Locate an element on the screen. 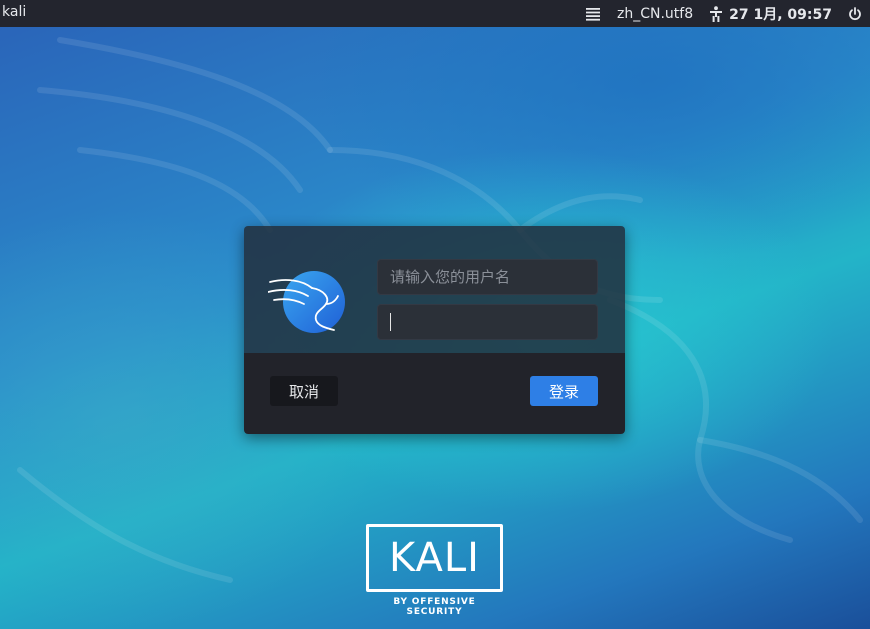  brand-subtitle: BY OFFENSIVE SECURITY is located at coordinates (434, 607).